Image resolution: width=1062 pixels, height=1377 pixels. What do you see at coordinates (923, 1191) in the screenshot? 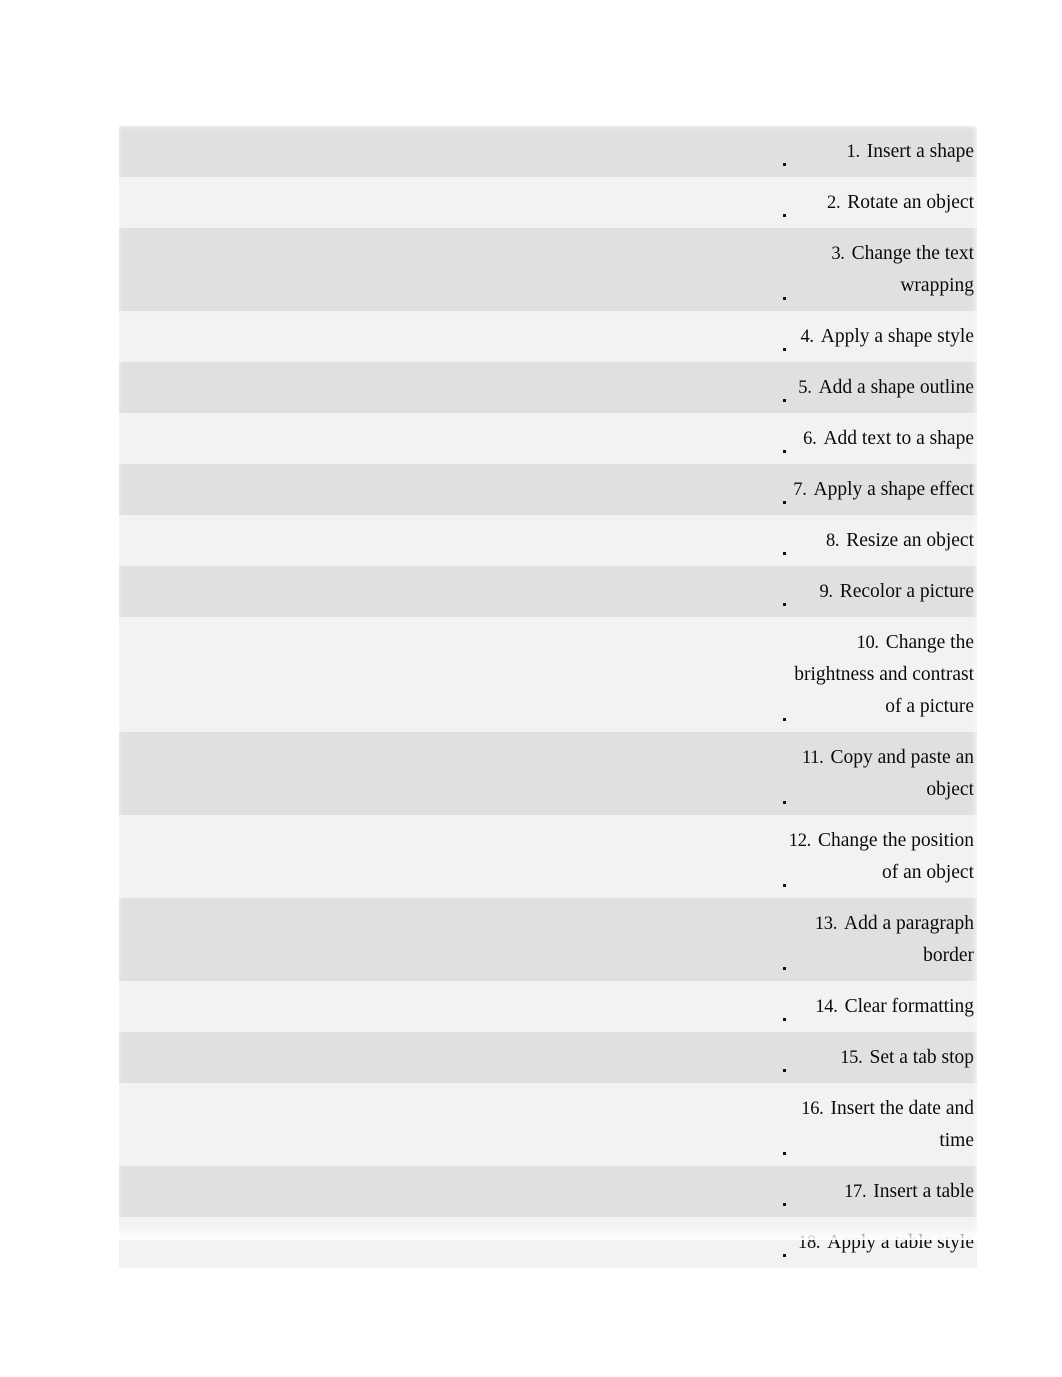
I see `list-item-label: Insert a table` at bounding box center [923, 1191].